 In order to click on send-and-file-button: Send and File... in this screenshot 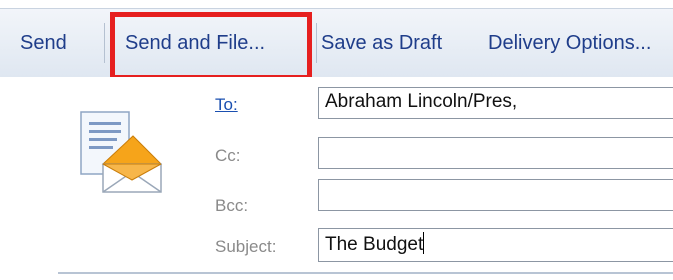, I will do `click(195, 43)`.